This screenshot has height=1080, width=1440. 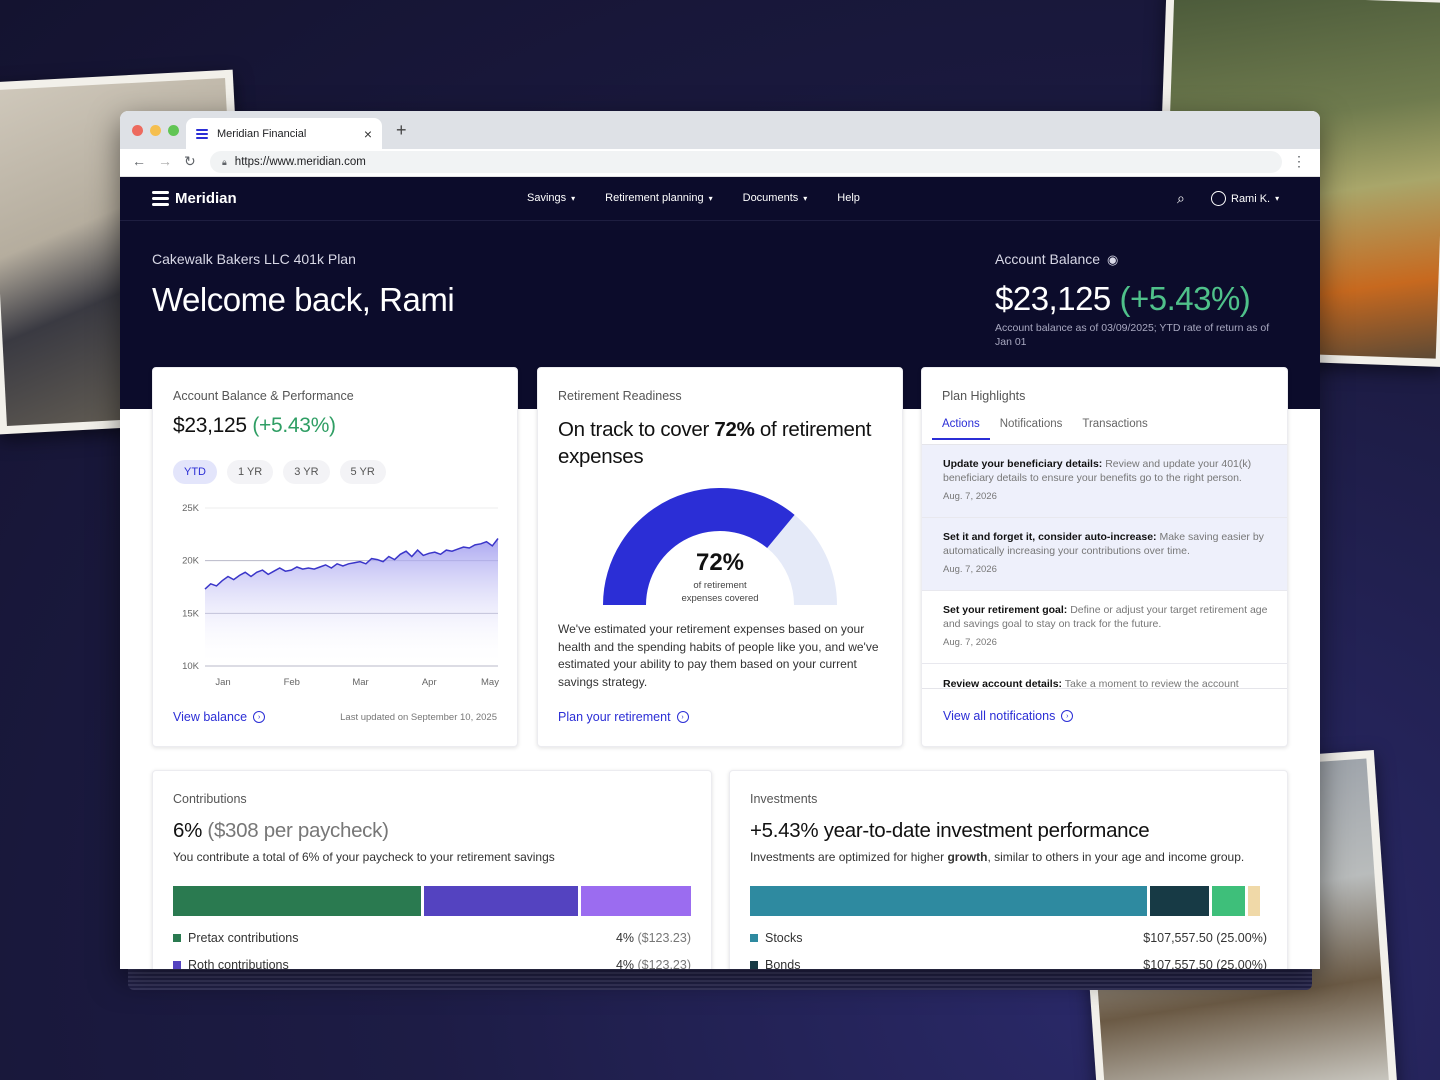 I want to click on x-tick-label: May, so click(x=490, y=682).